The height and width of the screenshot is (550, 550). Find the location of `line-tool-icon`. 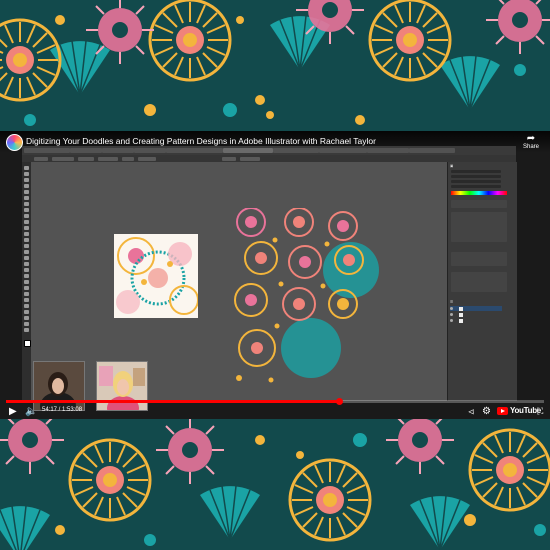

line-tool-icon is located at coordinates (26, 210).